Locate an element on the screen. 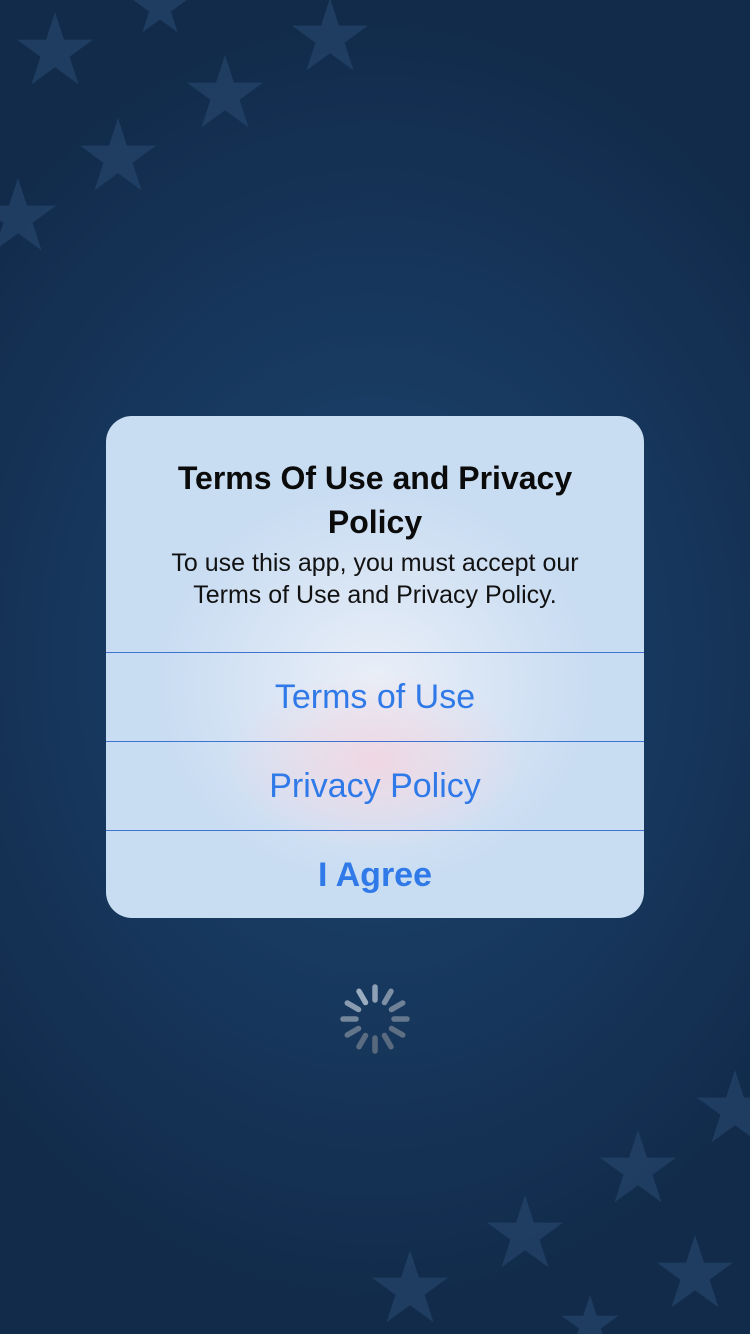 The height and width of the screenshot is (1334, 750). terms-of-use-button: Terms of Use is located at coordinates (375, 696).